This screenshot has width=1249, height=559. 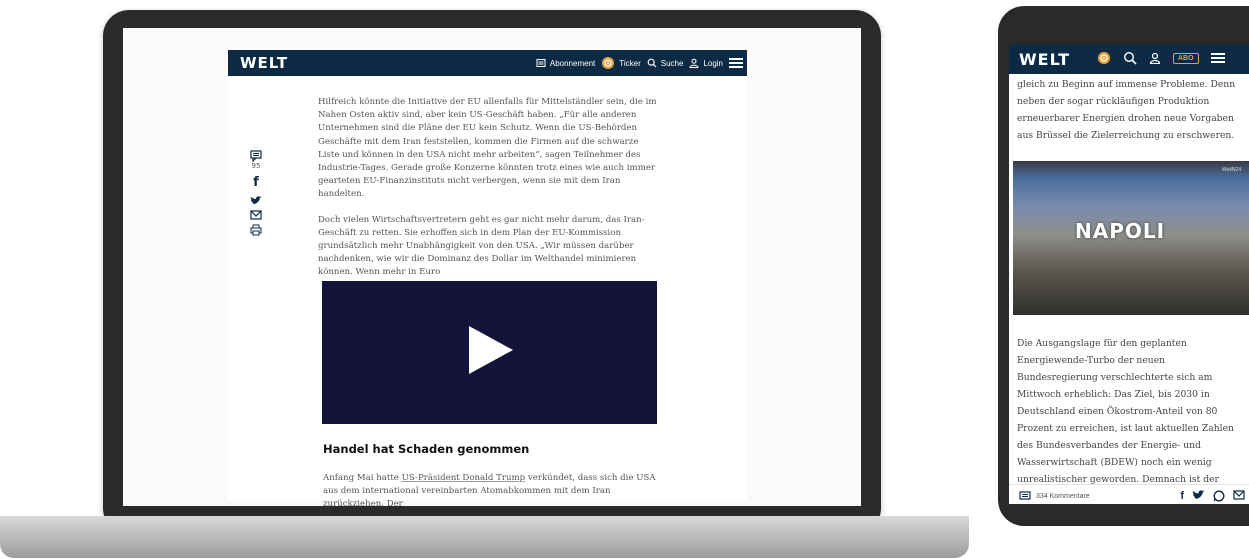 I want to click on laptop-header: WELT Abonnement Ticker Suche Login, so click(x=487, y=63).